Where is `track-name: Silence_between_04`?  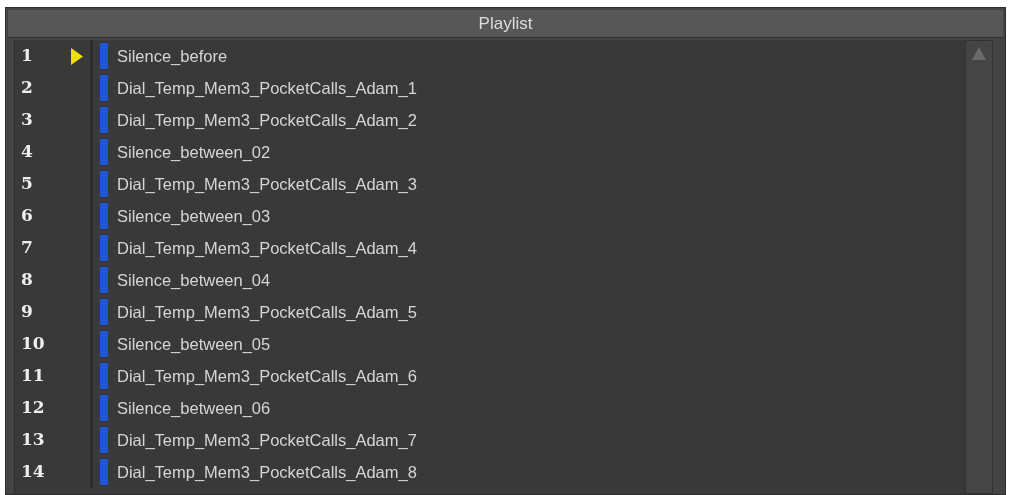 track-name: Silence_between_04 is located at coordinates (194, 280).